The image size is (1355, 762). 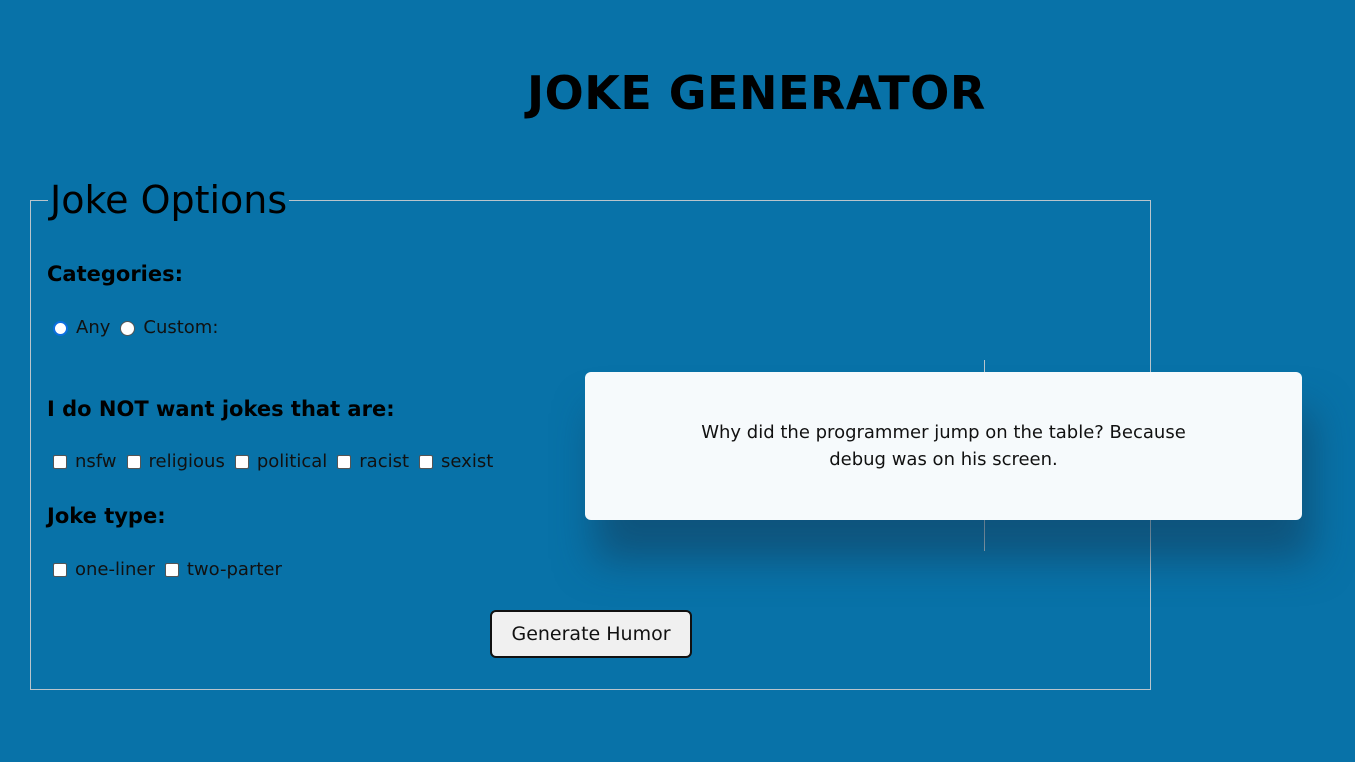 I want to click on flag-nsfw-checkbox, so click(x=60, y=462).